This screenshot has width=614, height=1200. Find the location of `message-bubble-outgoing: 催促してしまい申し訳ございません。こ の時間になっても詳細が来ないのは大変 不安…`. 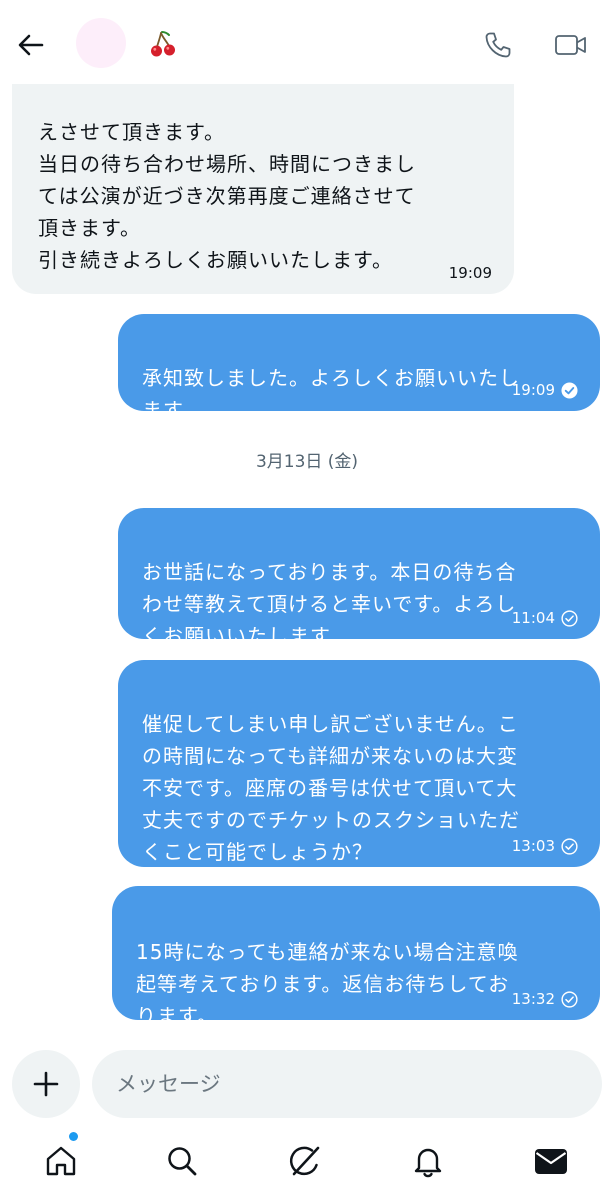

message-bubble-outgoing: 催促してしまい申し訳ございません。こ の時間になっても詳細が来ないのは大変 不安… is located at coordinates (359, 763).